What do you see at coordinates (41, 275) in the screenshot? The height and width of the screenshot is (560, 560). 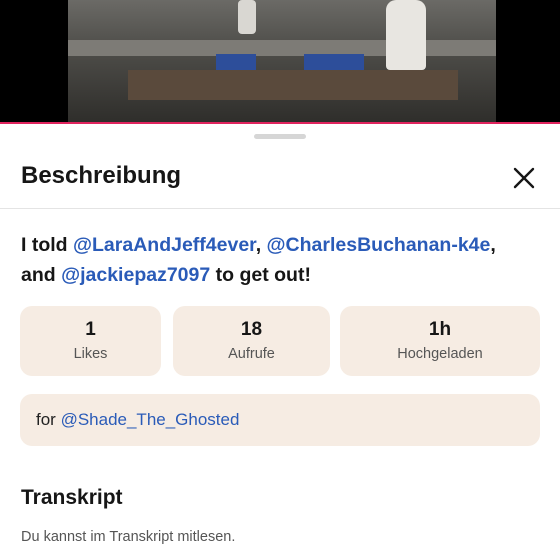 I see `caption-text: and` at bounding box center [41, 275].